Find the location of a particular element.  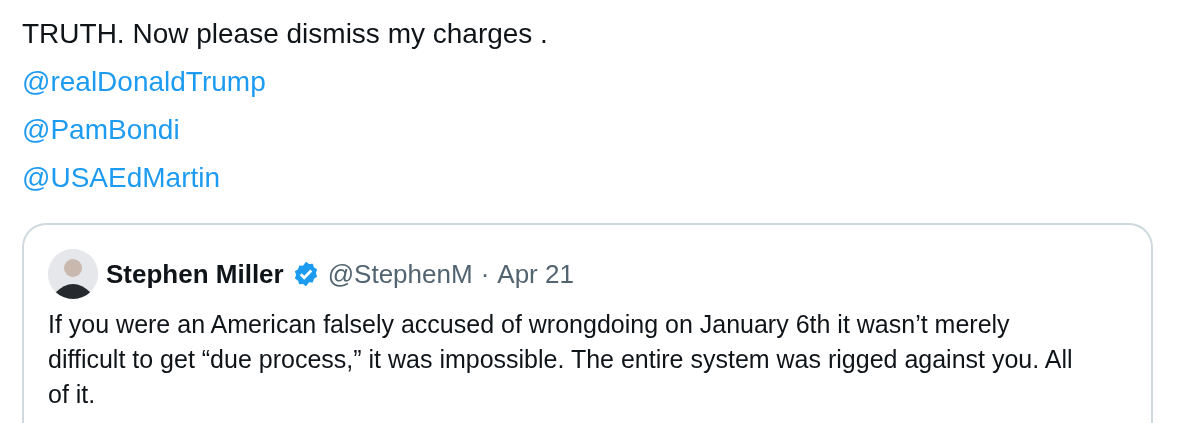

post-date: Apr 21 is located at coordinates (535, 274).